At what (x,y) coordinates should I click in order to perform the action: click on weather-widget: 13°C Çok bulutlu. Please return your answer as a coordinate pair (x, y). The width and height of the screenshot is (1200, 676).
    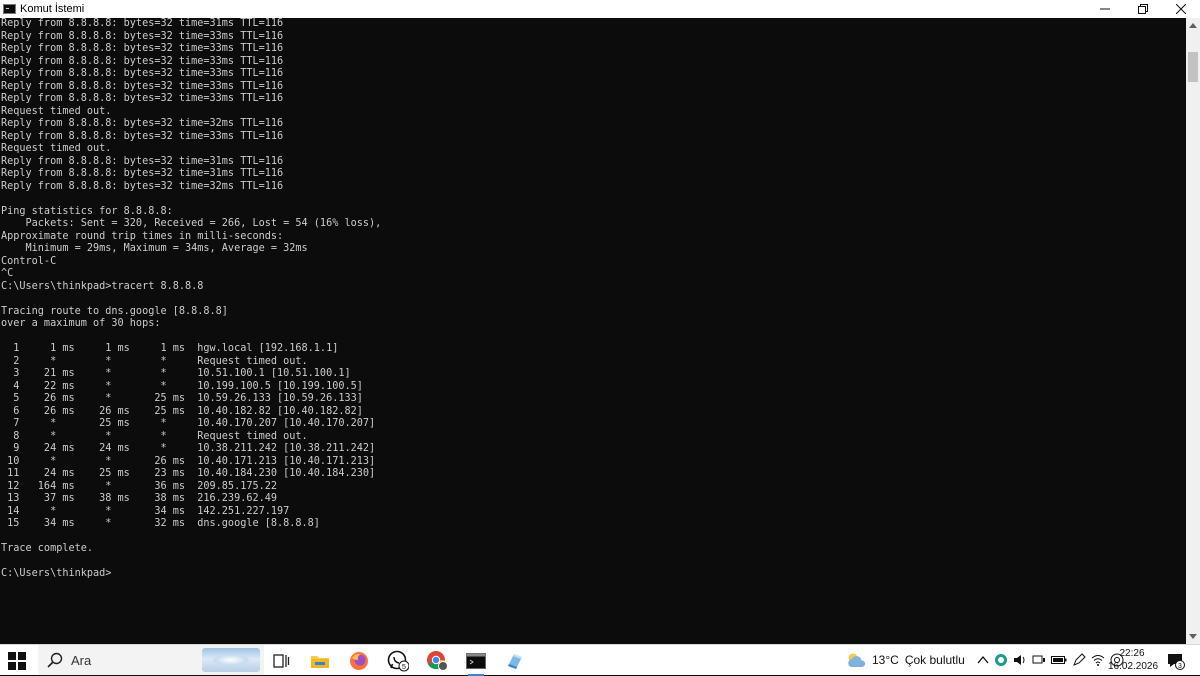
    Looking at the image, I should click on (905, 660).